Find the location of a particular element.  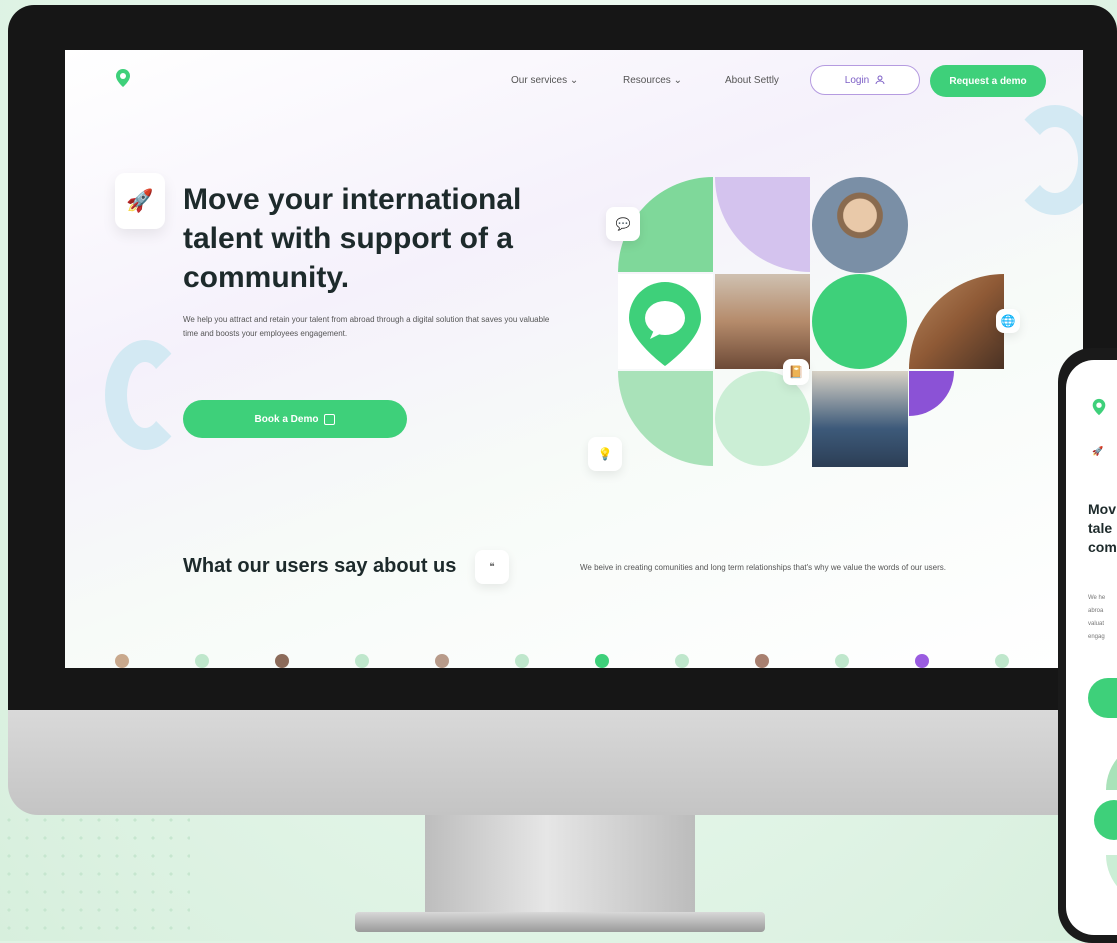

phone-title-line: com is located at coordinates (1102, 547).